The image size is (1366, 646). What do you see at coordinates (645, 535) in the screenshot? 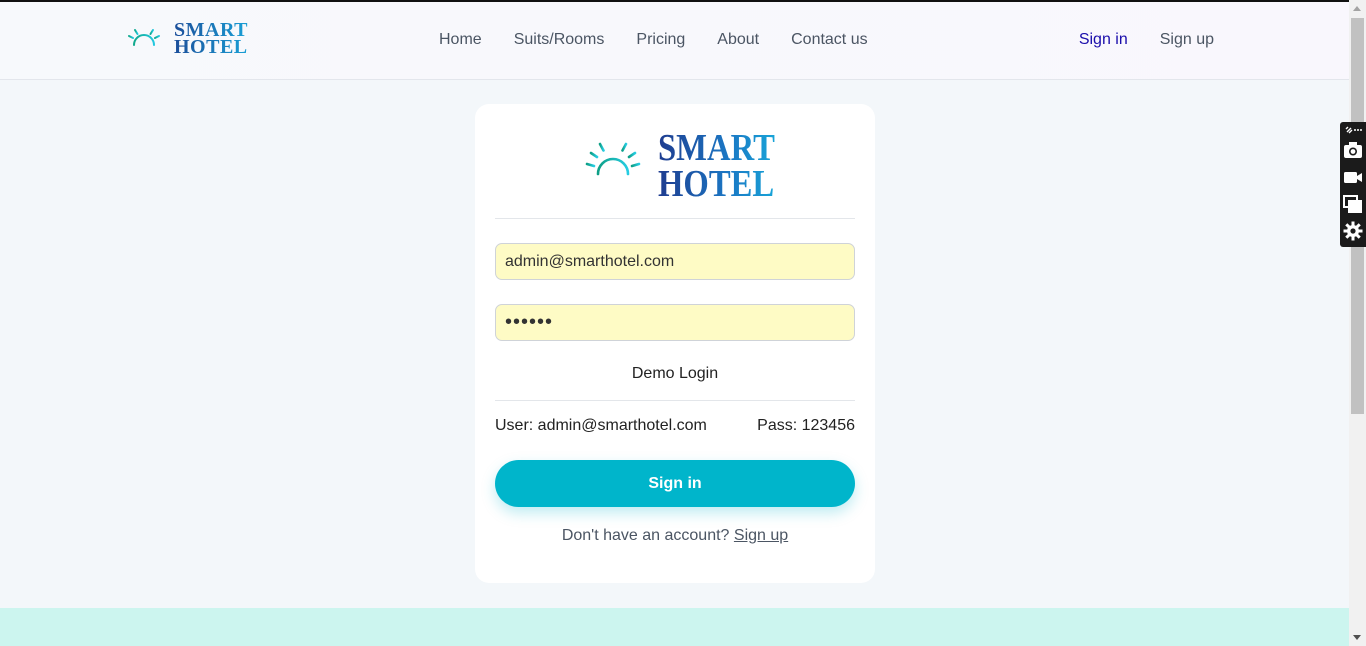
I see `signup-prompt-text: Don't have an account?` at bounding box center [645, 535].